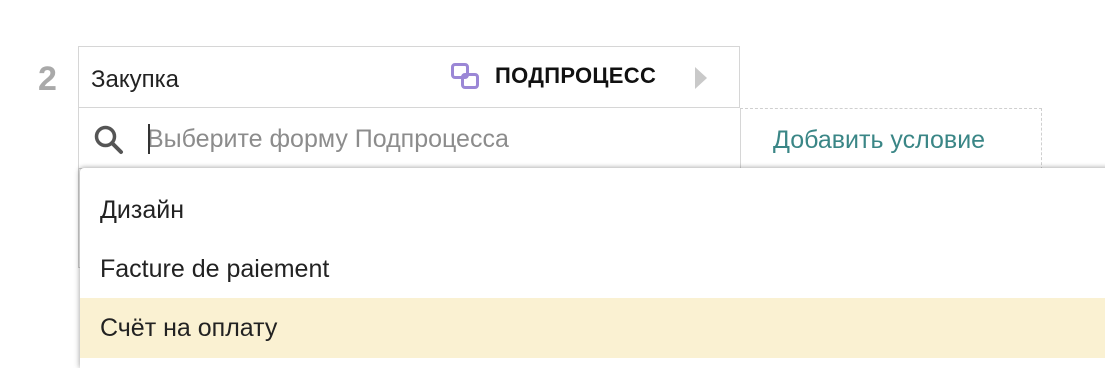 The image size is (1105, 368). Describe the element at coordinates (576, 75) in the screenshot. I see `step-type-label: ПОДПРОЦЕСС` at that location.